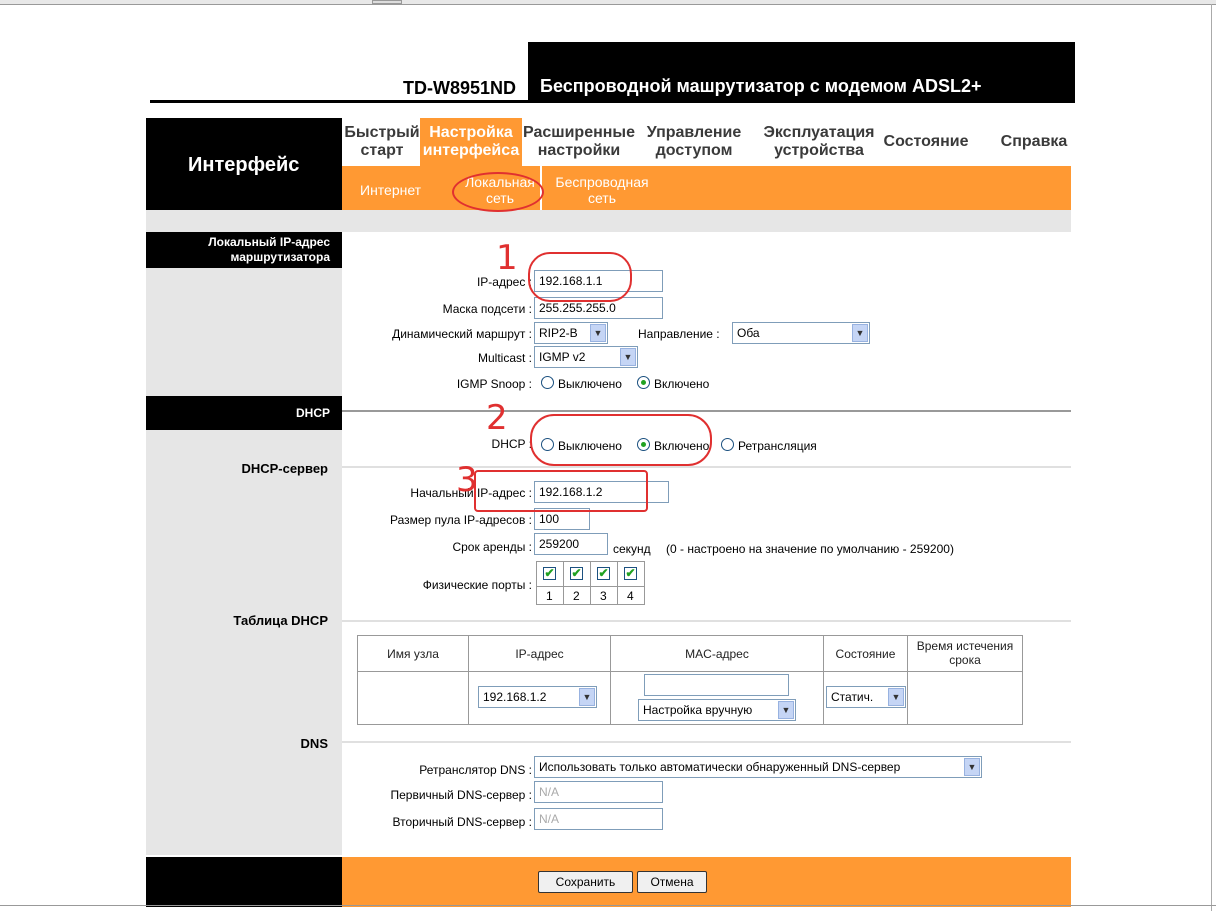  I want to click on mac-mode-select: Настройка вручную ▼, so click(717, 710).